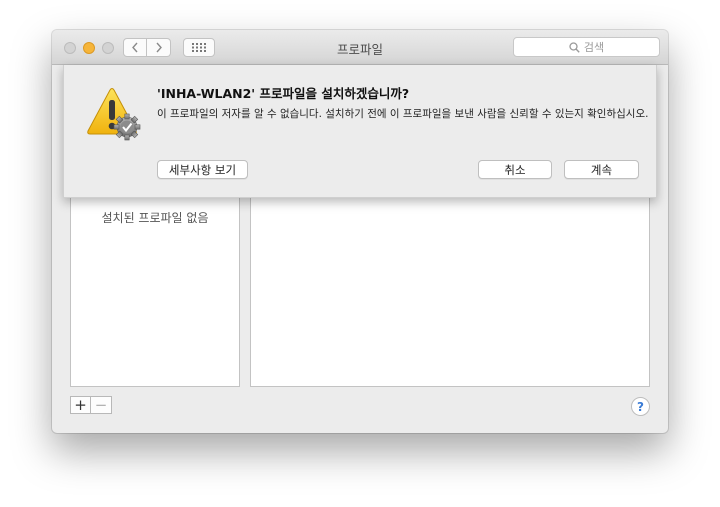 The image size is (720, 507). Describe the element at coordinates (202, 169) in the screenshot. I see `show-details-button: 세부사항 보기` at that location.